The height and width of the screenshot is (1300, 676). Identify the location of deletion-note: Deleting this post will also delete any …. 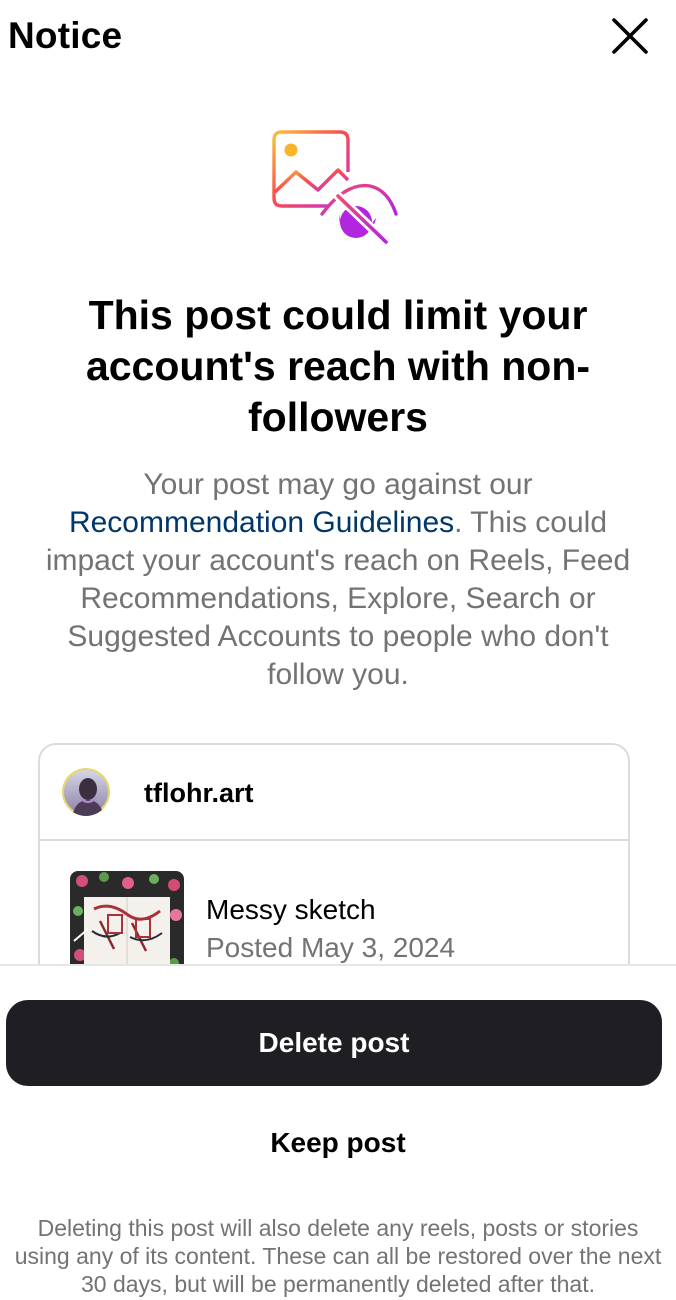
(338, 1256).